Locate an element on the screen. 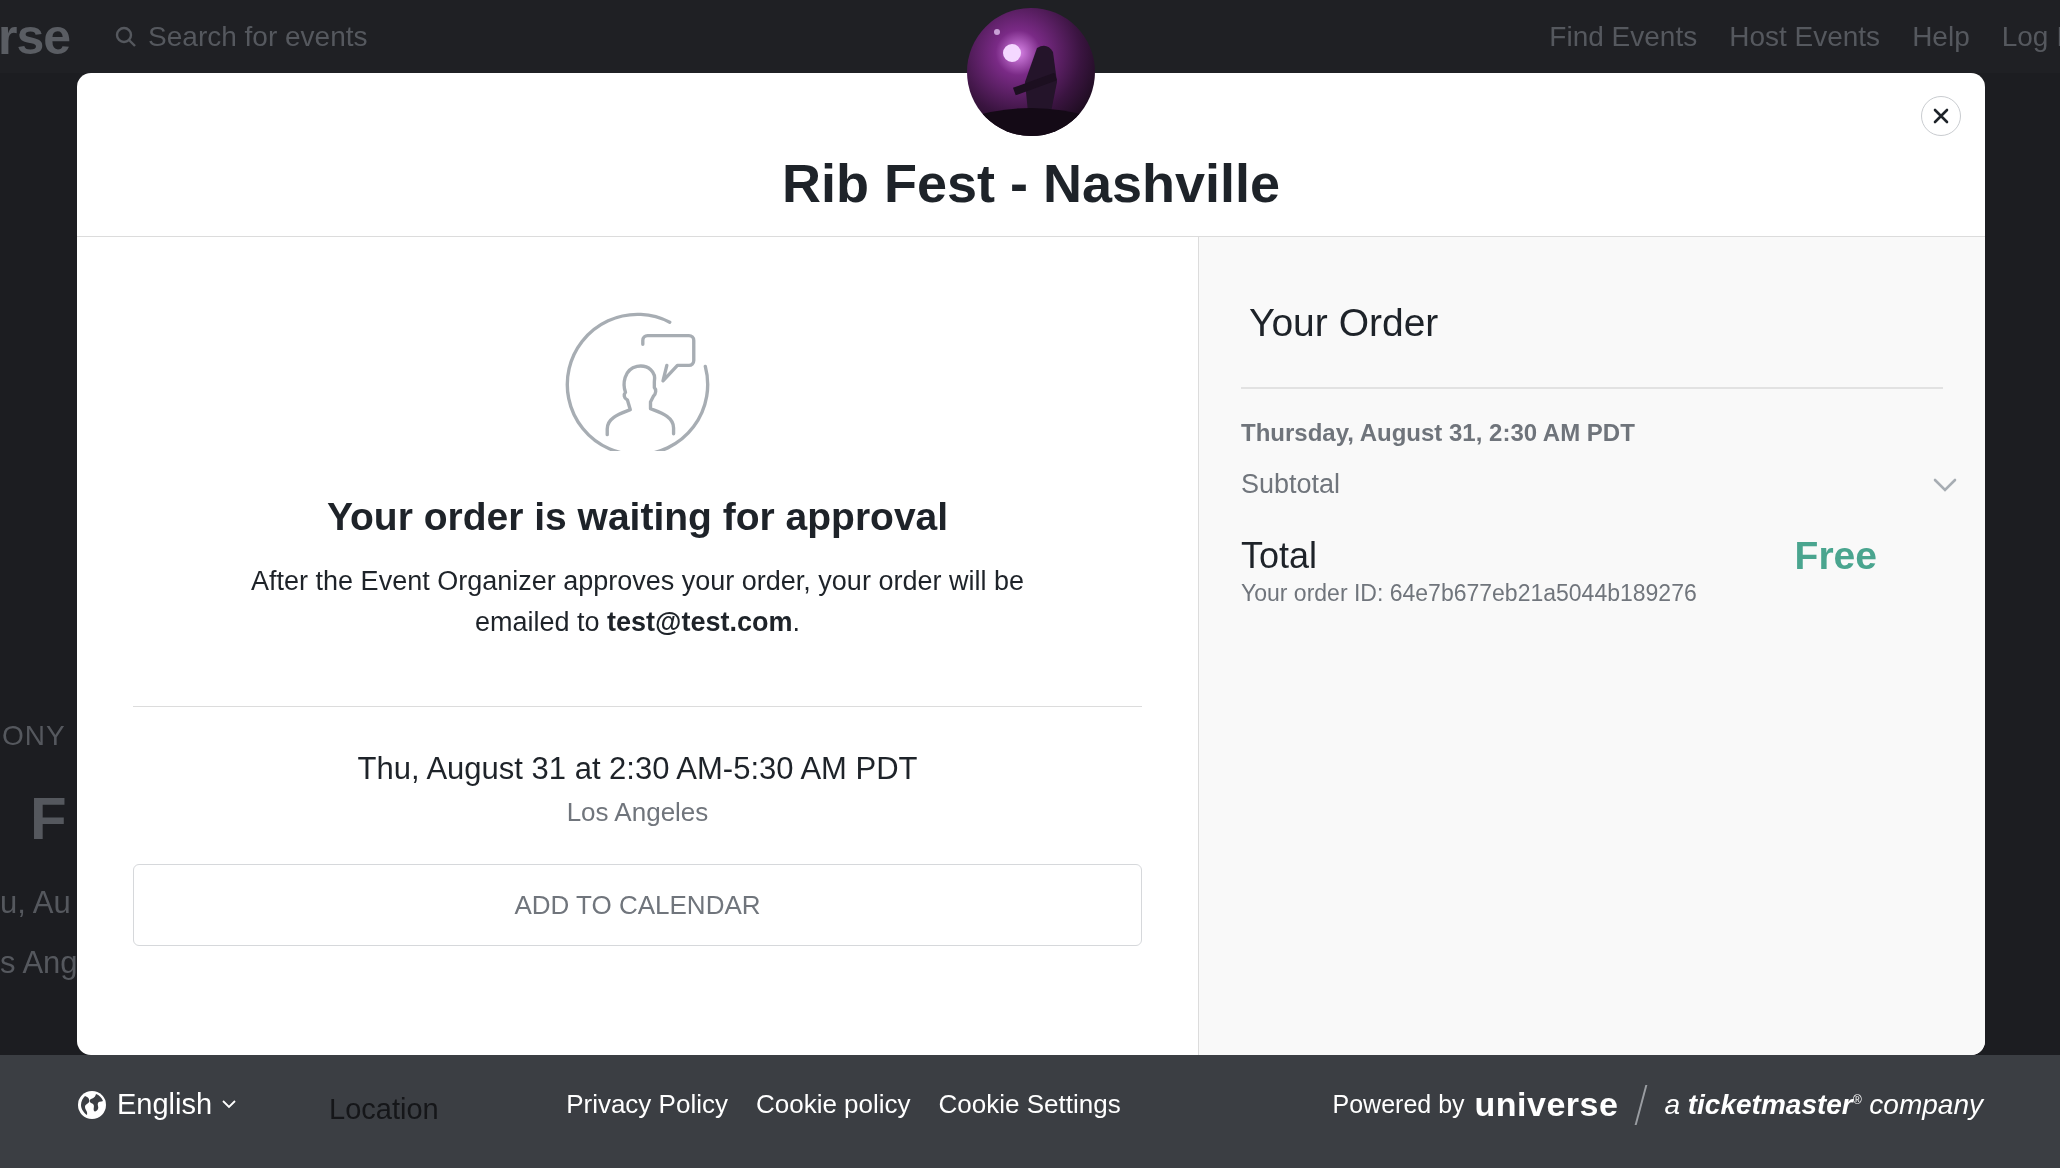 Image resolution: width=2060 pixels, height=1168 pixels. footer-link: Cookie Settings is located at coordinates (1029, 1104).